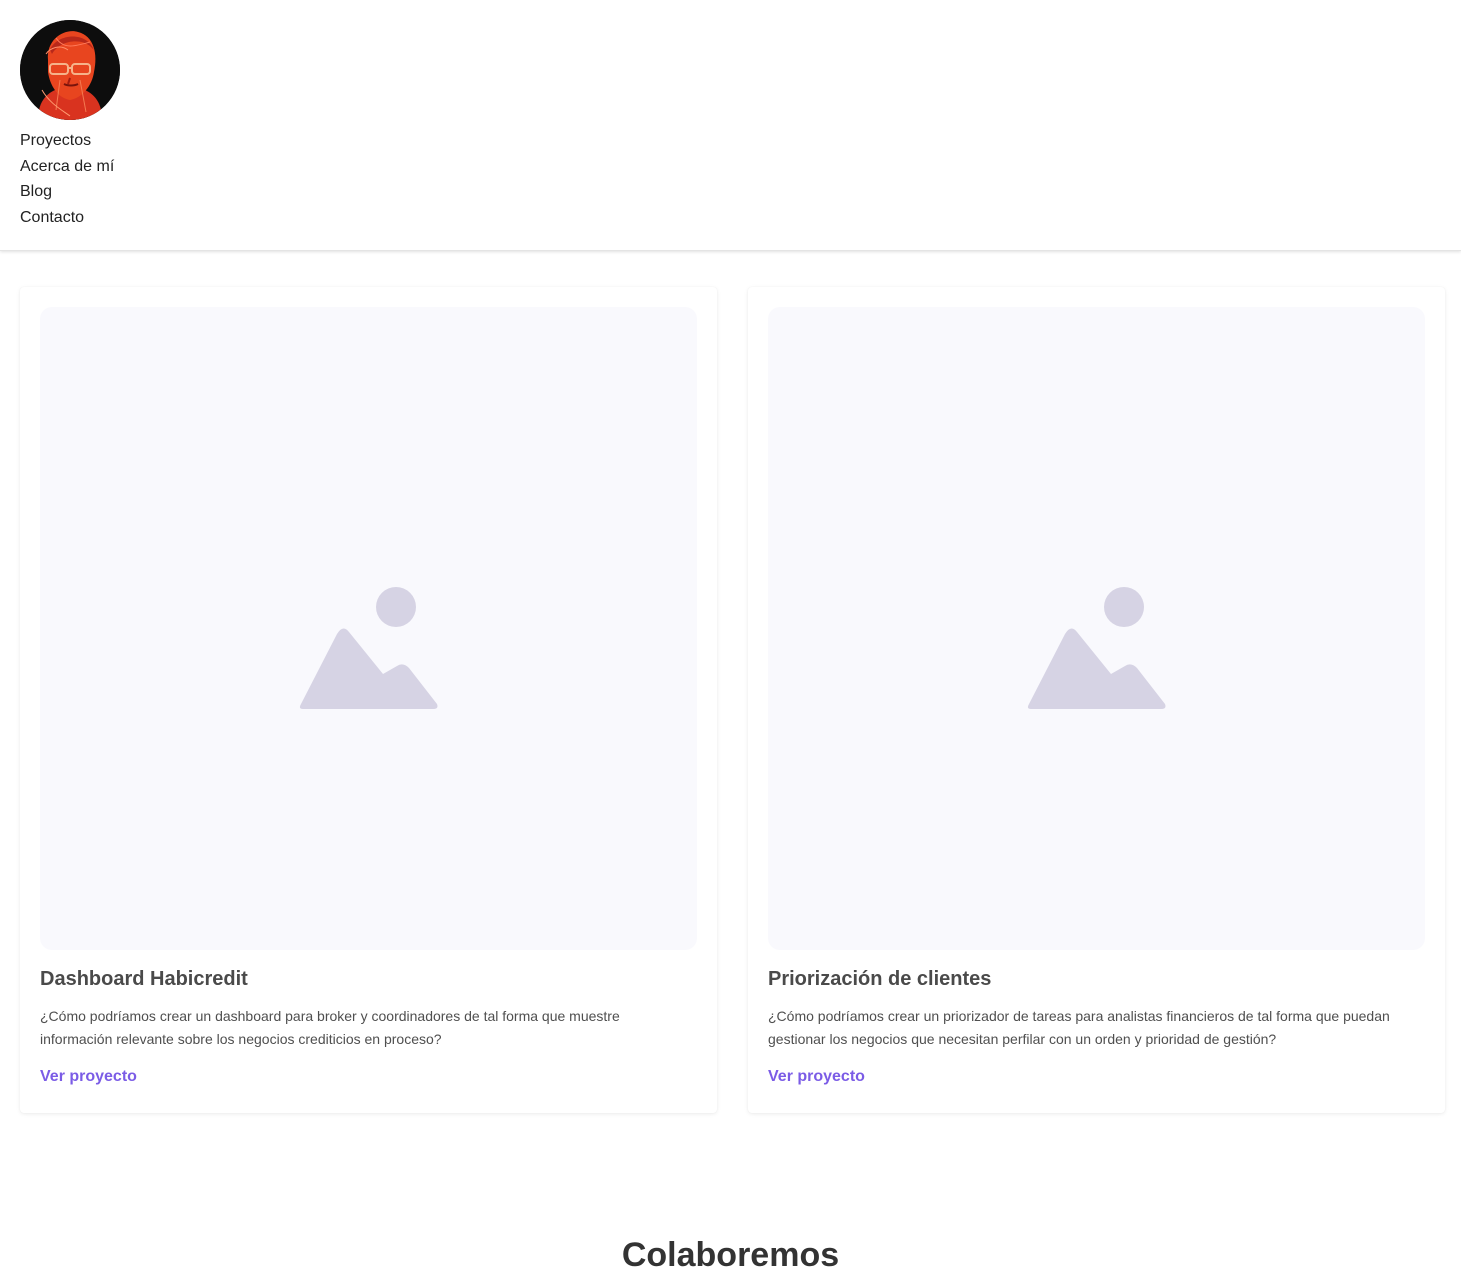 The height and width of the screenshot is (1287, 1461). Describe the element at coordinates (880, 979) in the screenshot. I see `project-title: Priorización de clientes` at that location.